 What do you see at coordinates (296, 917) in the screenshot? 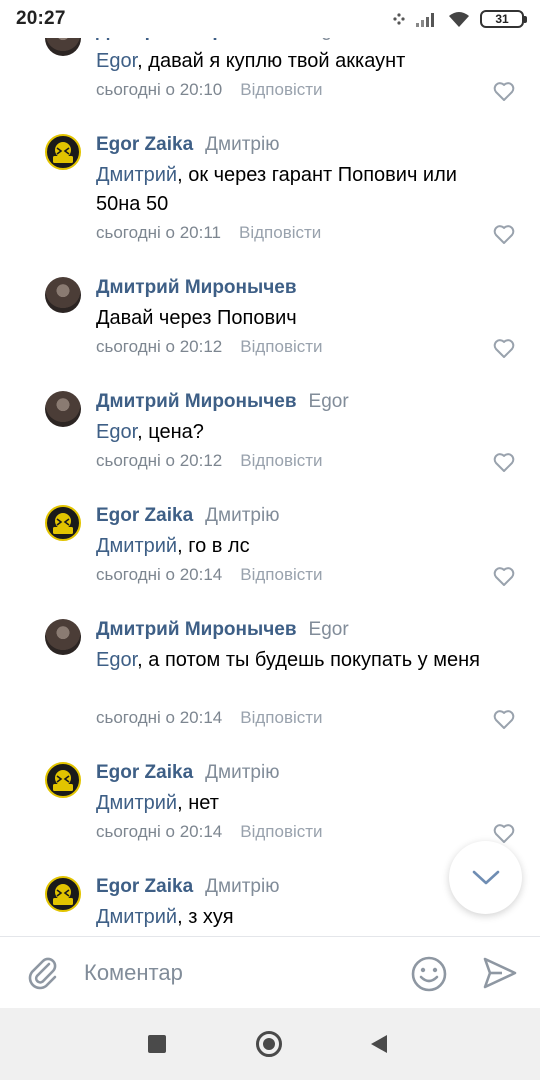
I see `comment-text: Дмитрий, з хуя` at bounding box center [296, 917].